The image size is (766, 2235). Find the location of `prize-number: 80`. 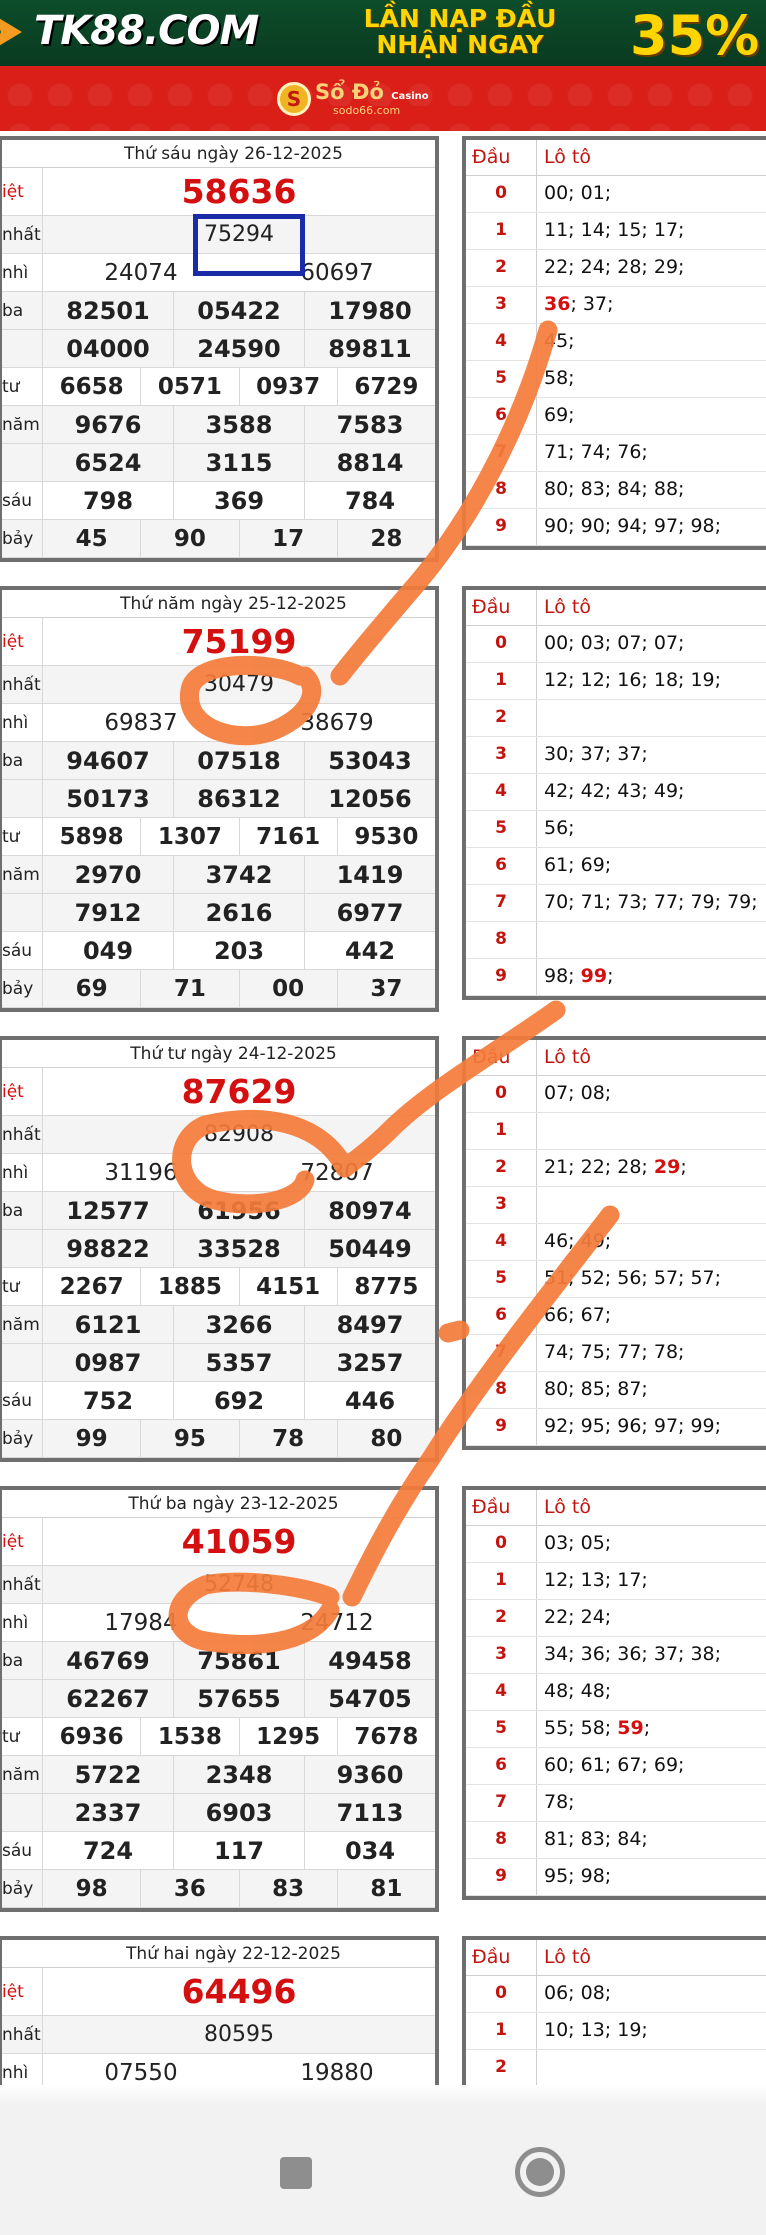

prize-number: 80 is located at coordinates (385, 1438).